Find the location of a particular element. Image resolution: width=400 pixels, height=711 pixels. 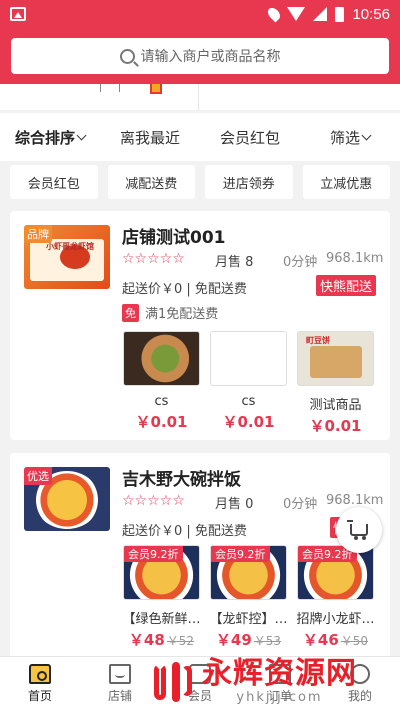

chip-store-coupon: 进店领券 is located at coordinates (249, 182).